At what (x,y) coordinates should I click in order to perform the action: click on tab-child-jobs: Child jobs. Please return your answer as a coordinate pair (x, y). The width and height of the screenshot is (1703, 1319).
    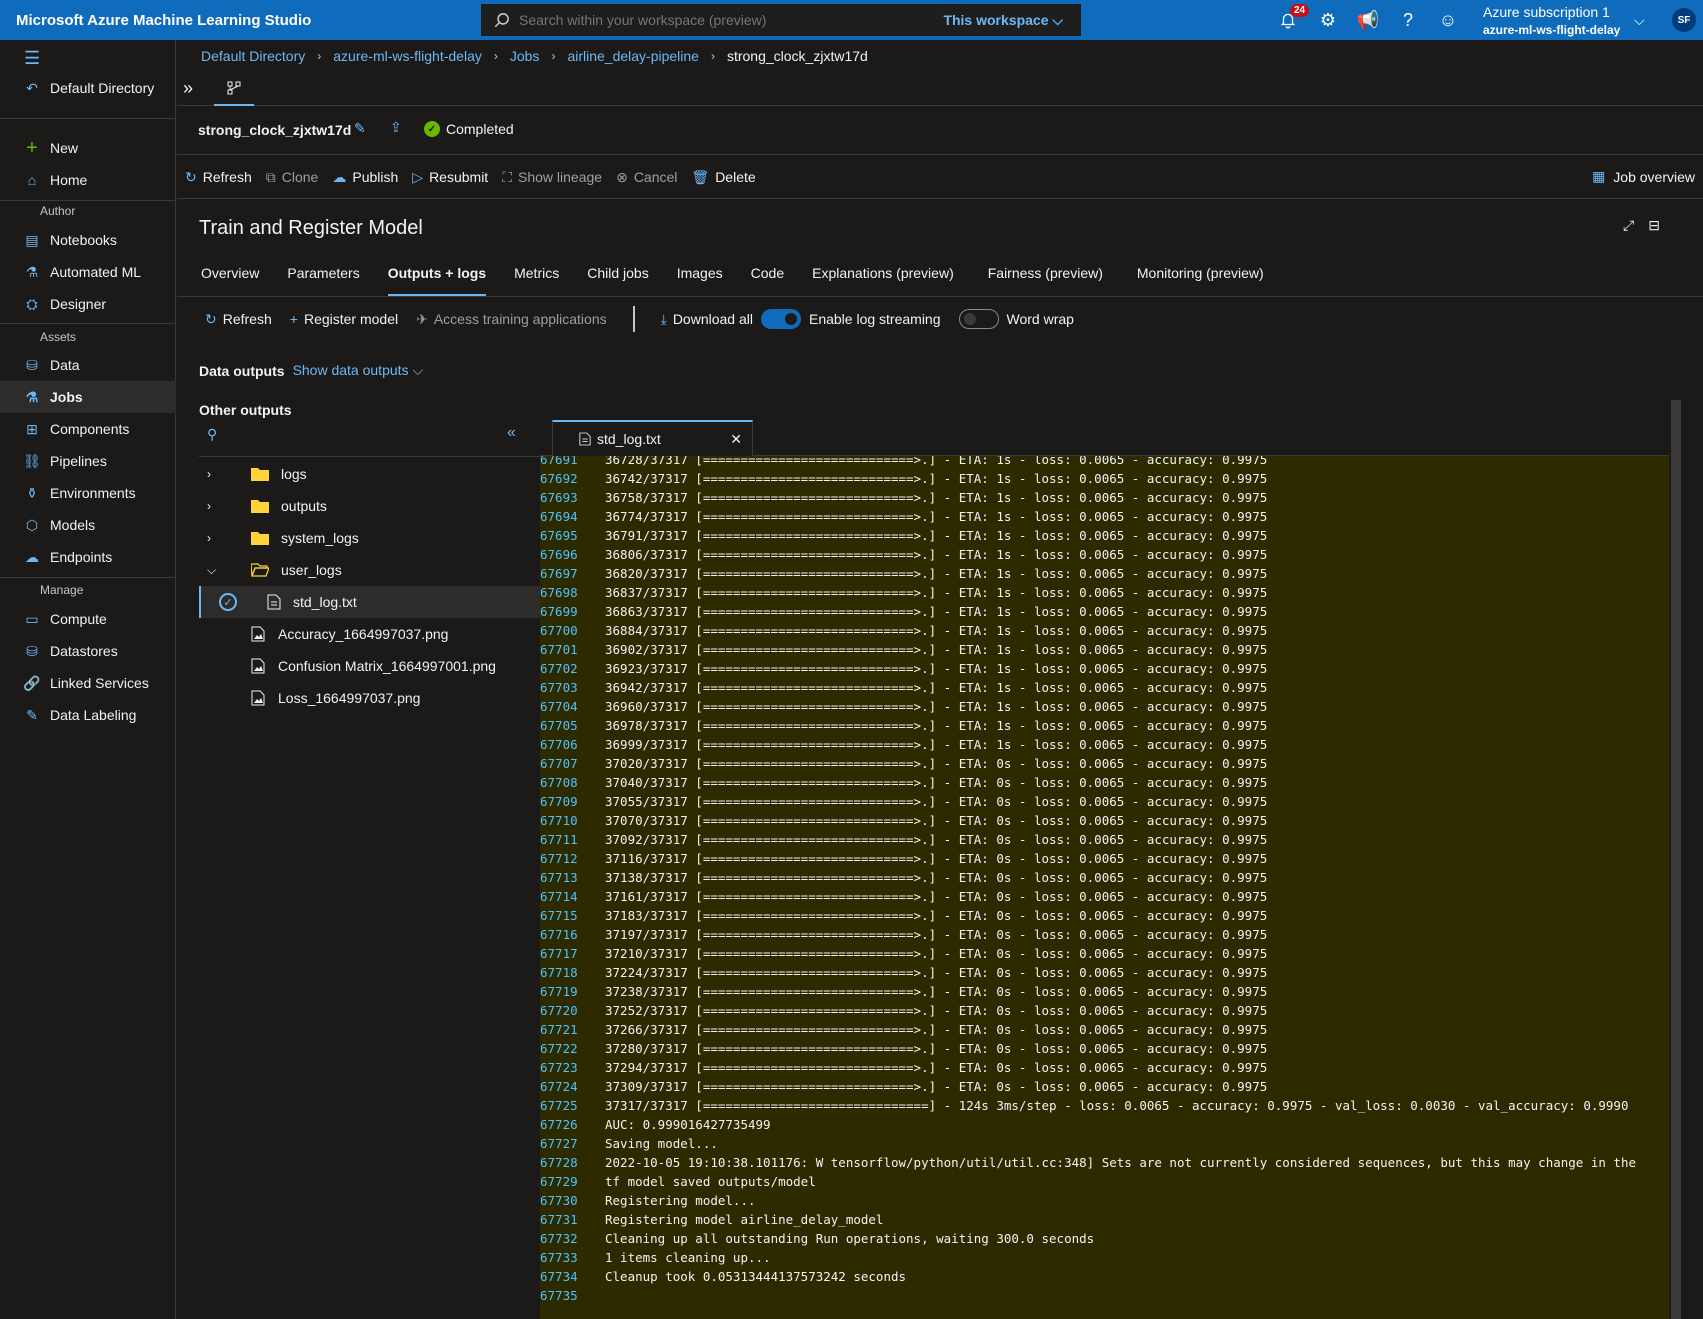
    Looking at the image, I should click on (617, 279).